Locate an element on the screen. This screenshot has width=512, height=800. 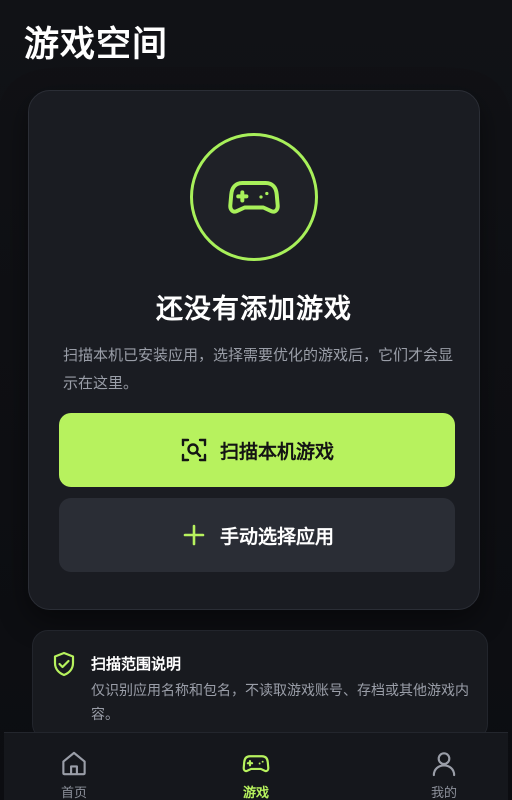
nav-label-me: 我的 is located at coordinates (443, 793).